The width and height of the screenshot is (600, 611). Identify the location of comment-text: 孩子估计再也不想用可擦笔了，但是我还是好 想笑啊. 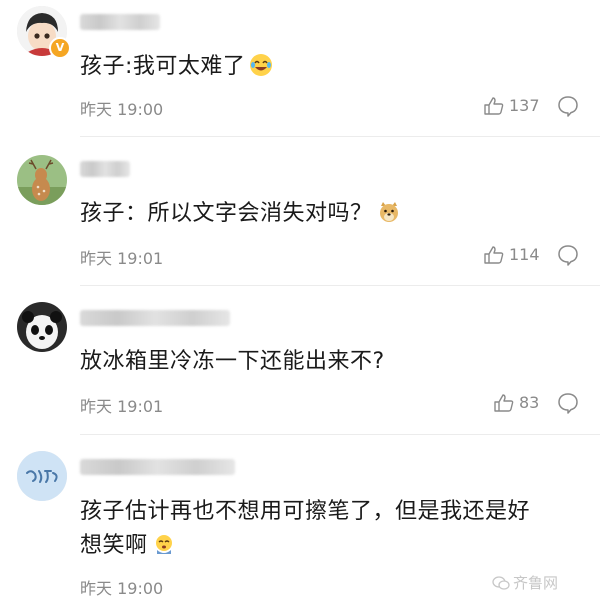
(335, 529).